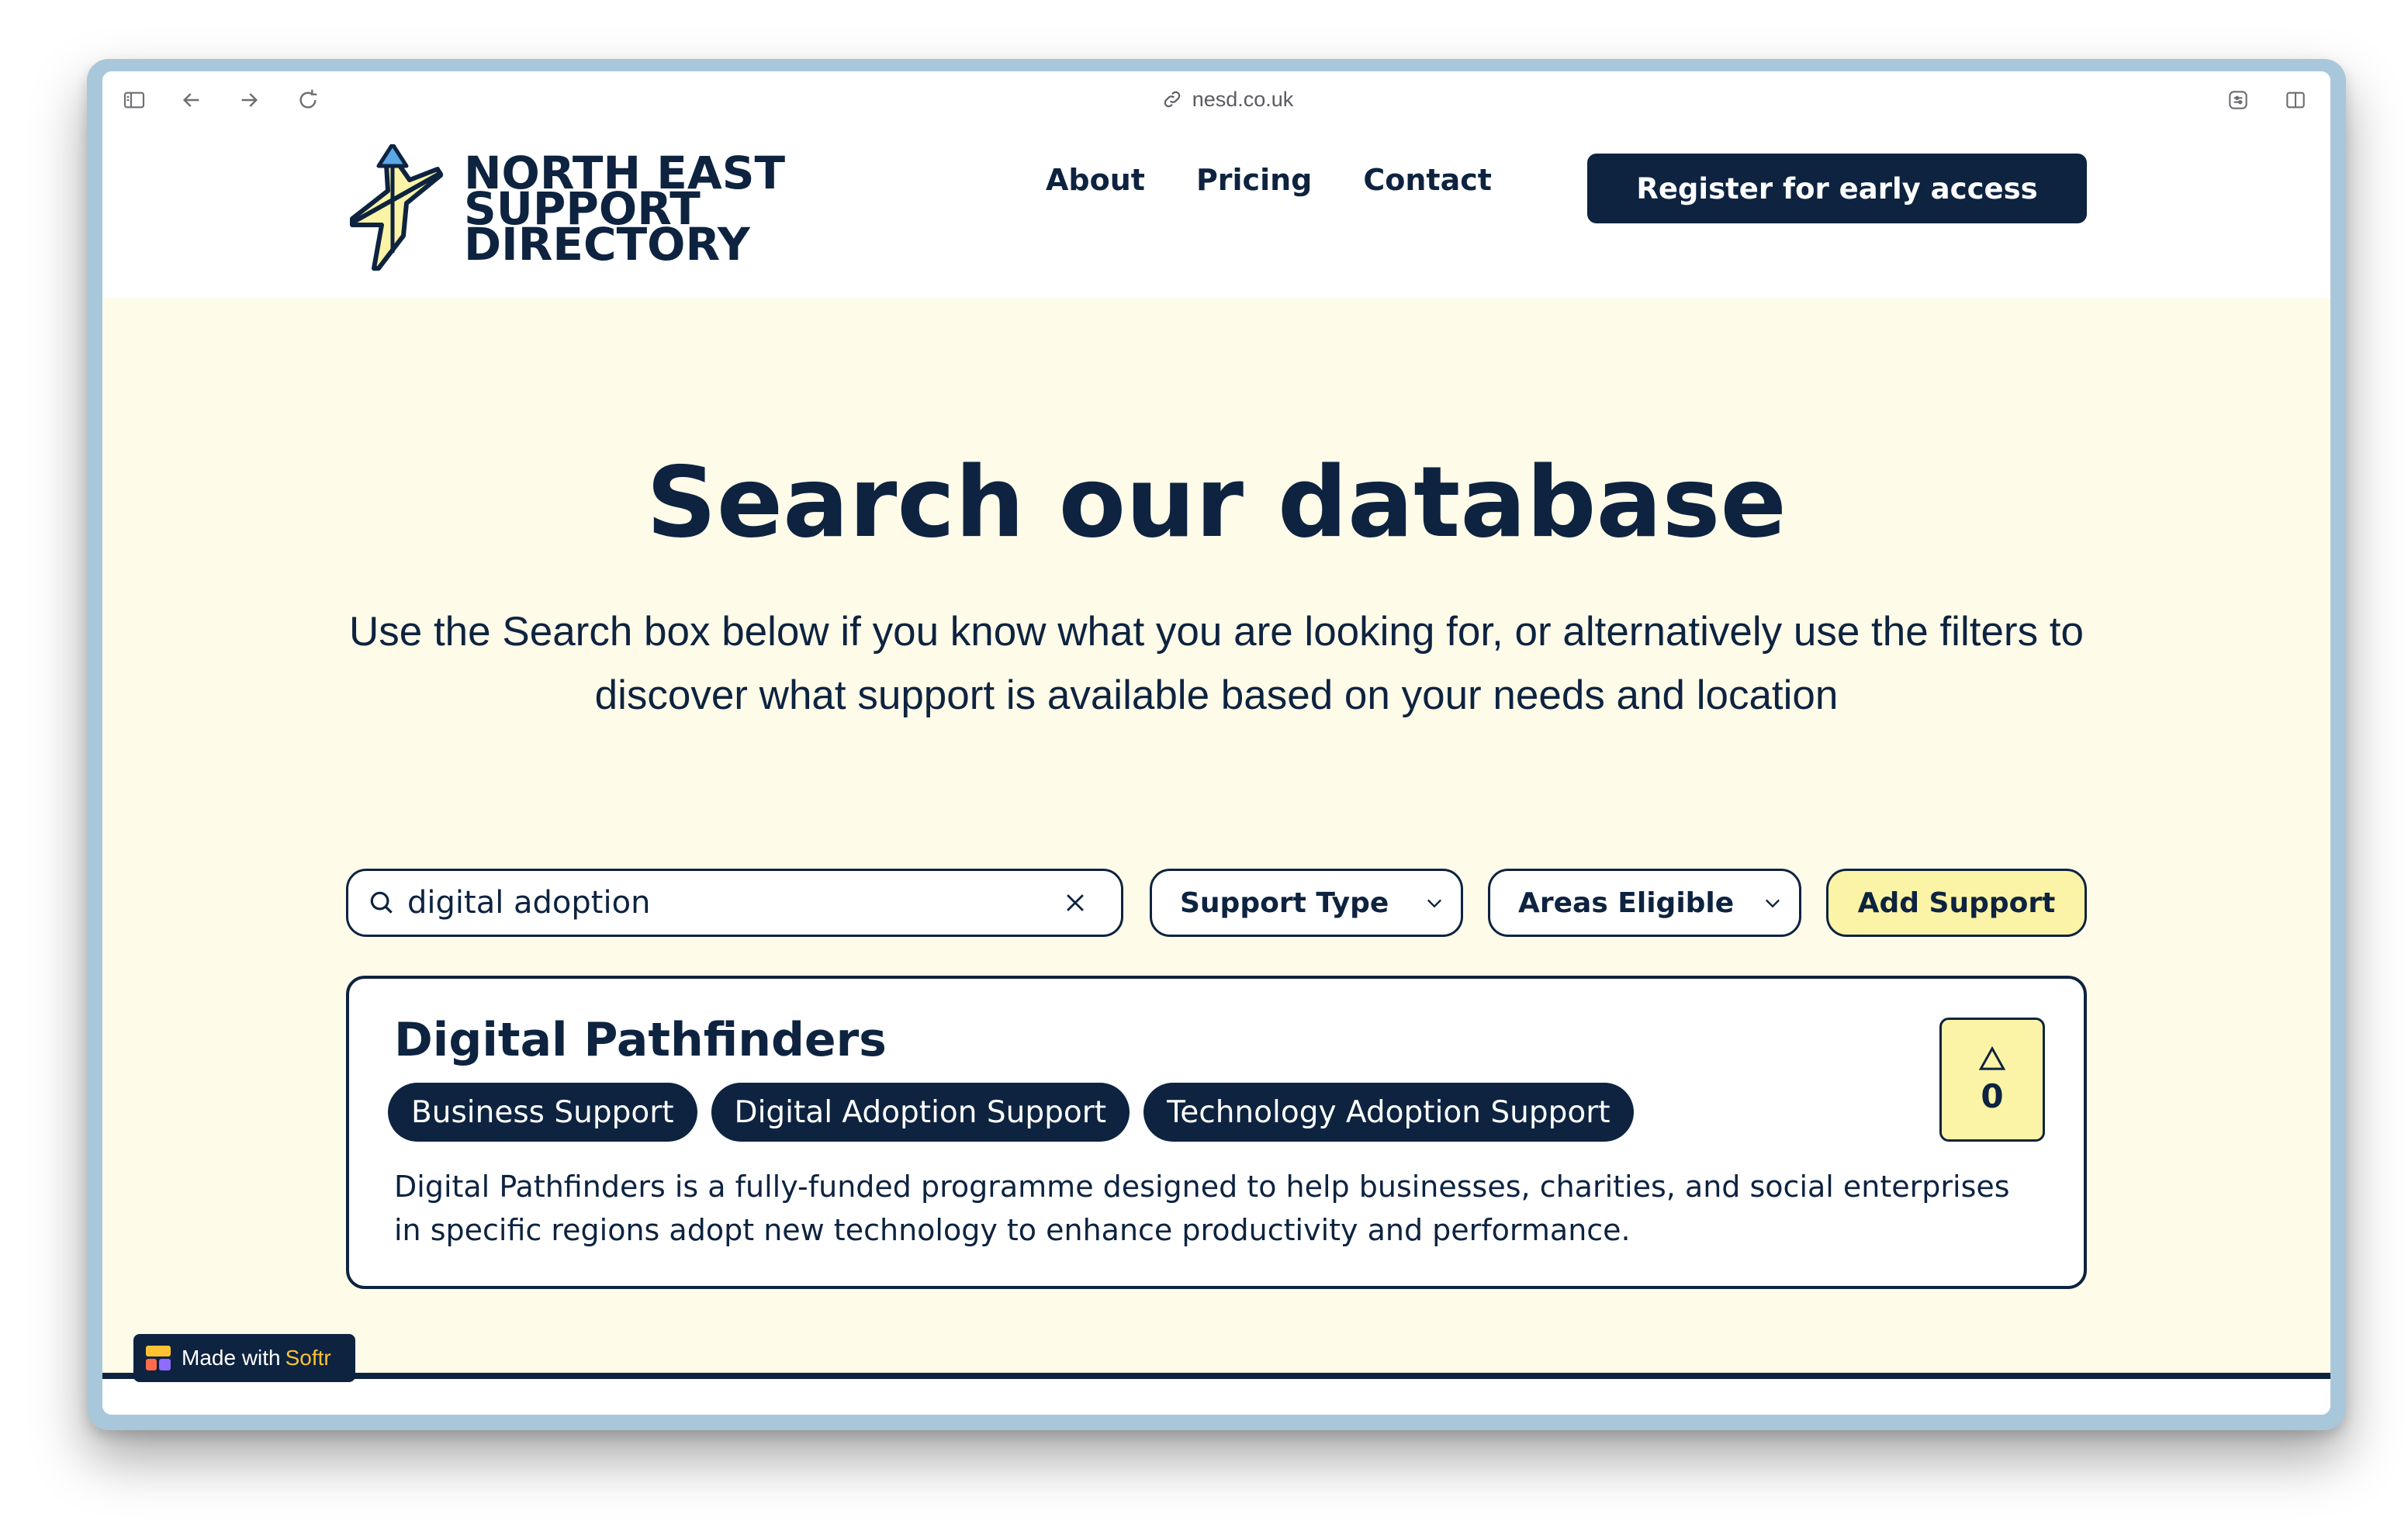  I want to click on result-title: Digital Pathfinders, so click(640, 1040).